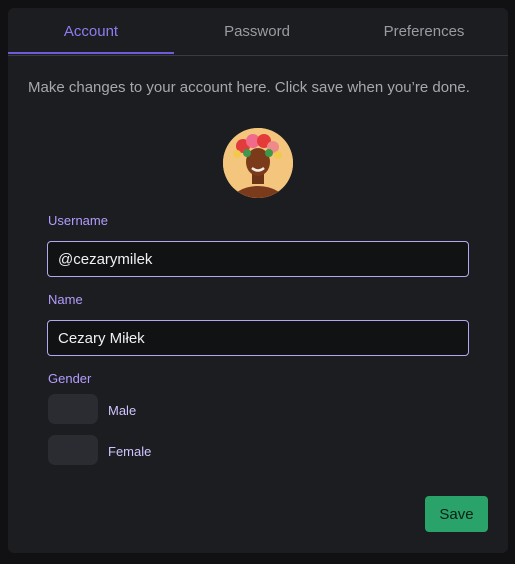 The image size is (515, 564). Describe the element at coordinates (78, 220) in the screenshot. I see `username-label: Username` at that location.